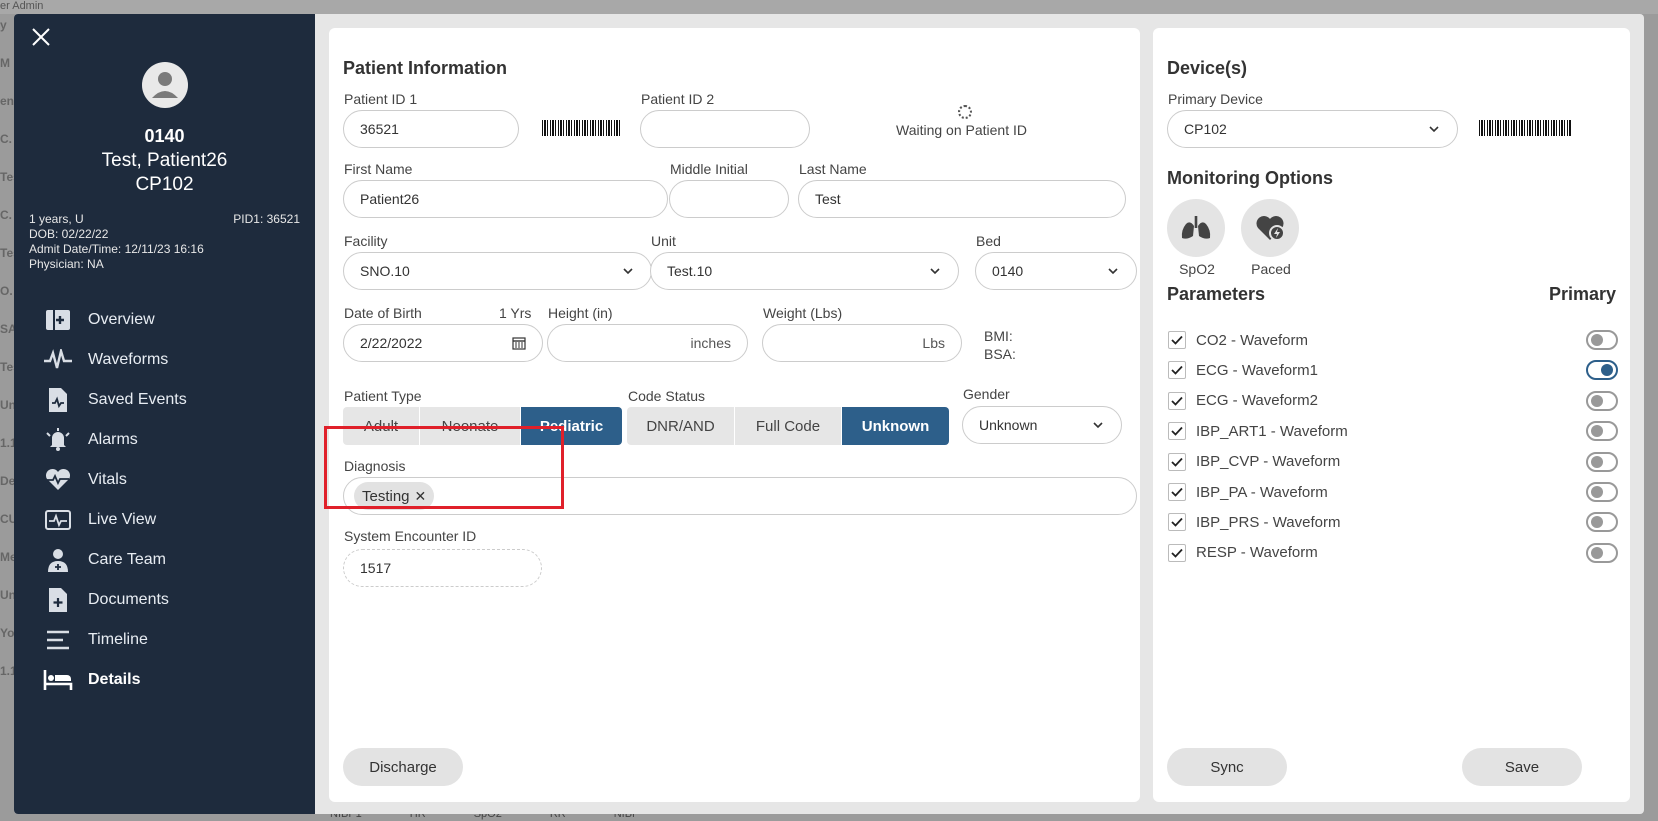 This screenshot has width=1658, height=821. I want to click on sidebar-physician: Physician: NA, so click(66, 264).